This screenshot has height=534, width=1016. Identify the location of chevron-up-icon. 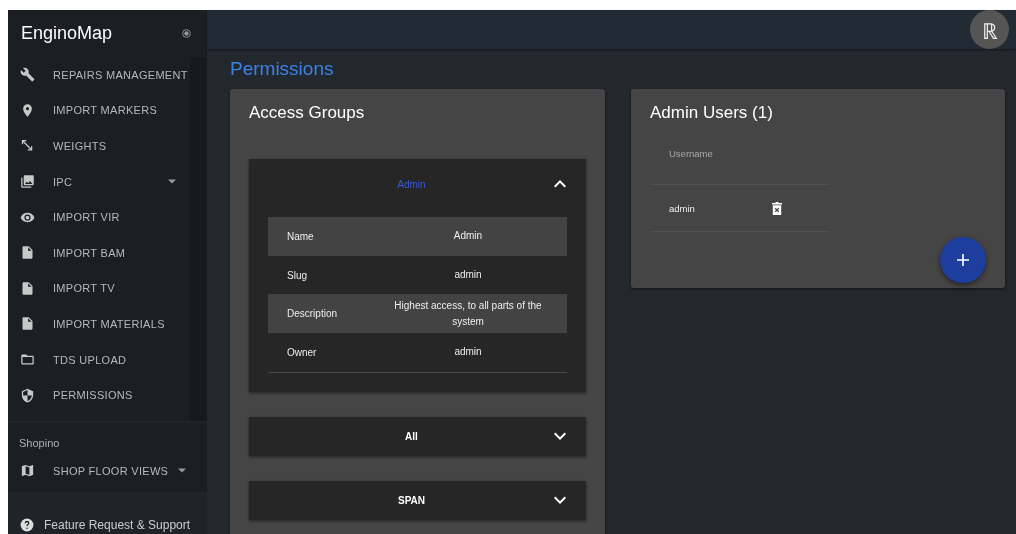
(560, 184).